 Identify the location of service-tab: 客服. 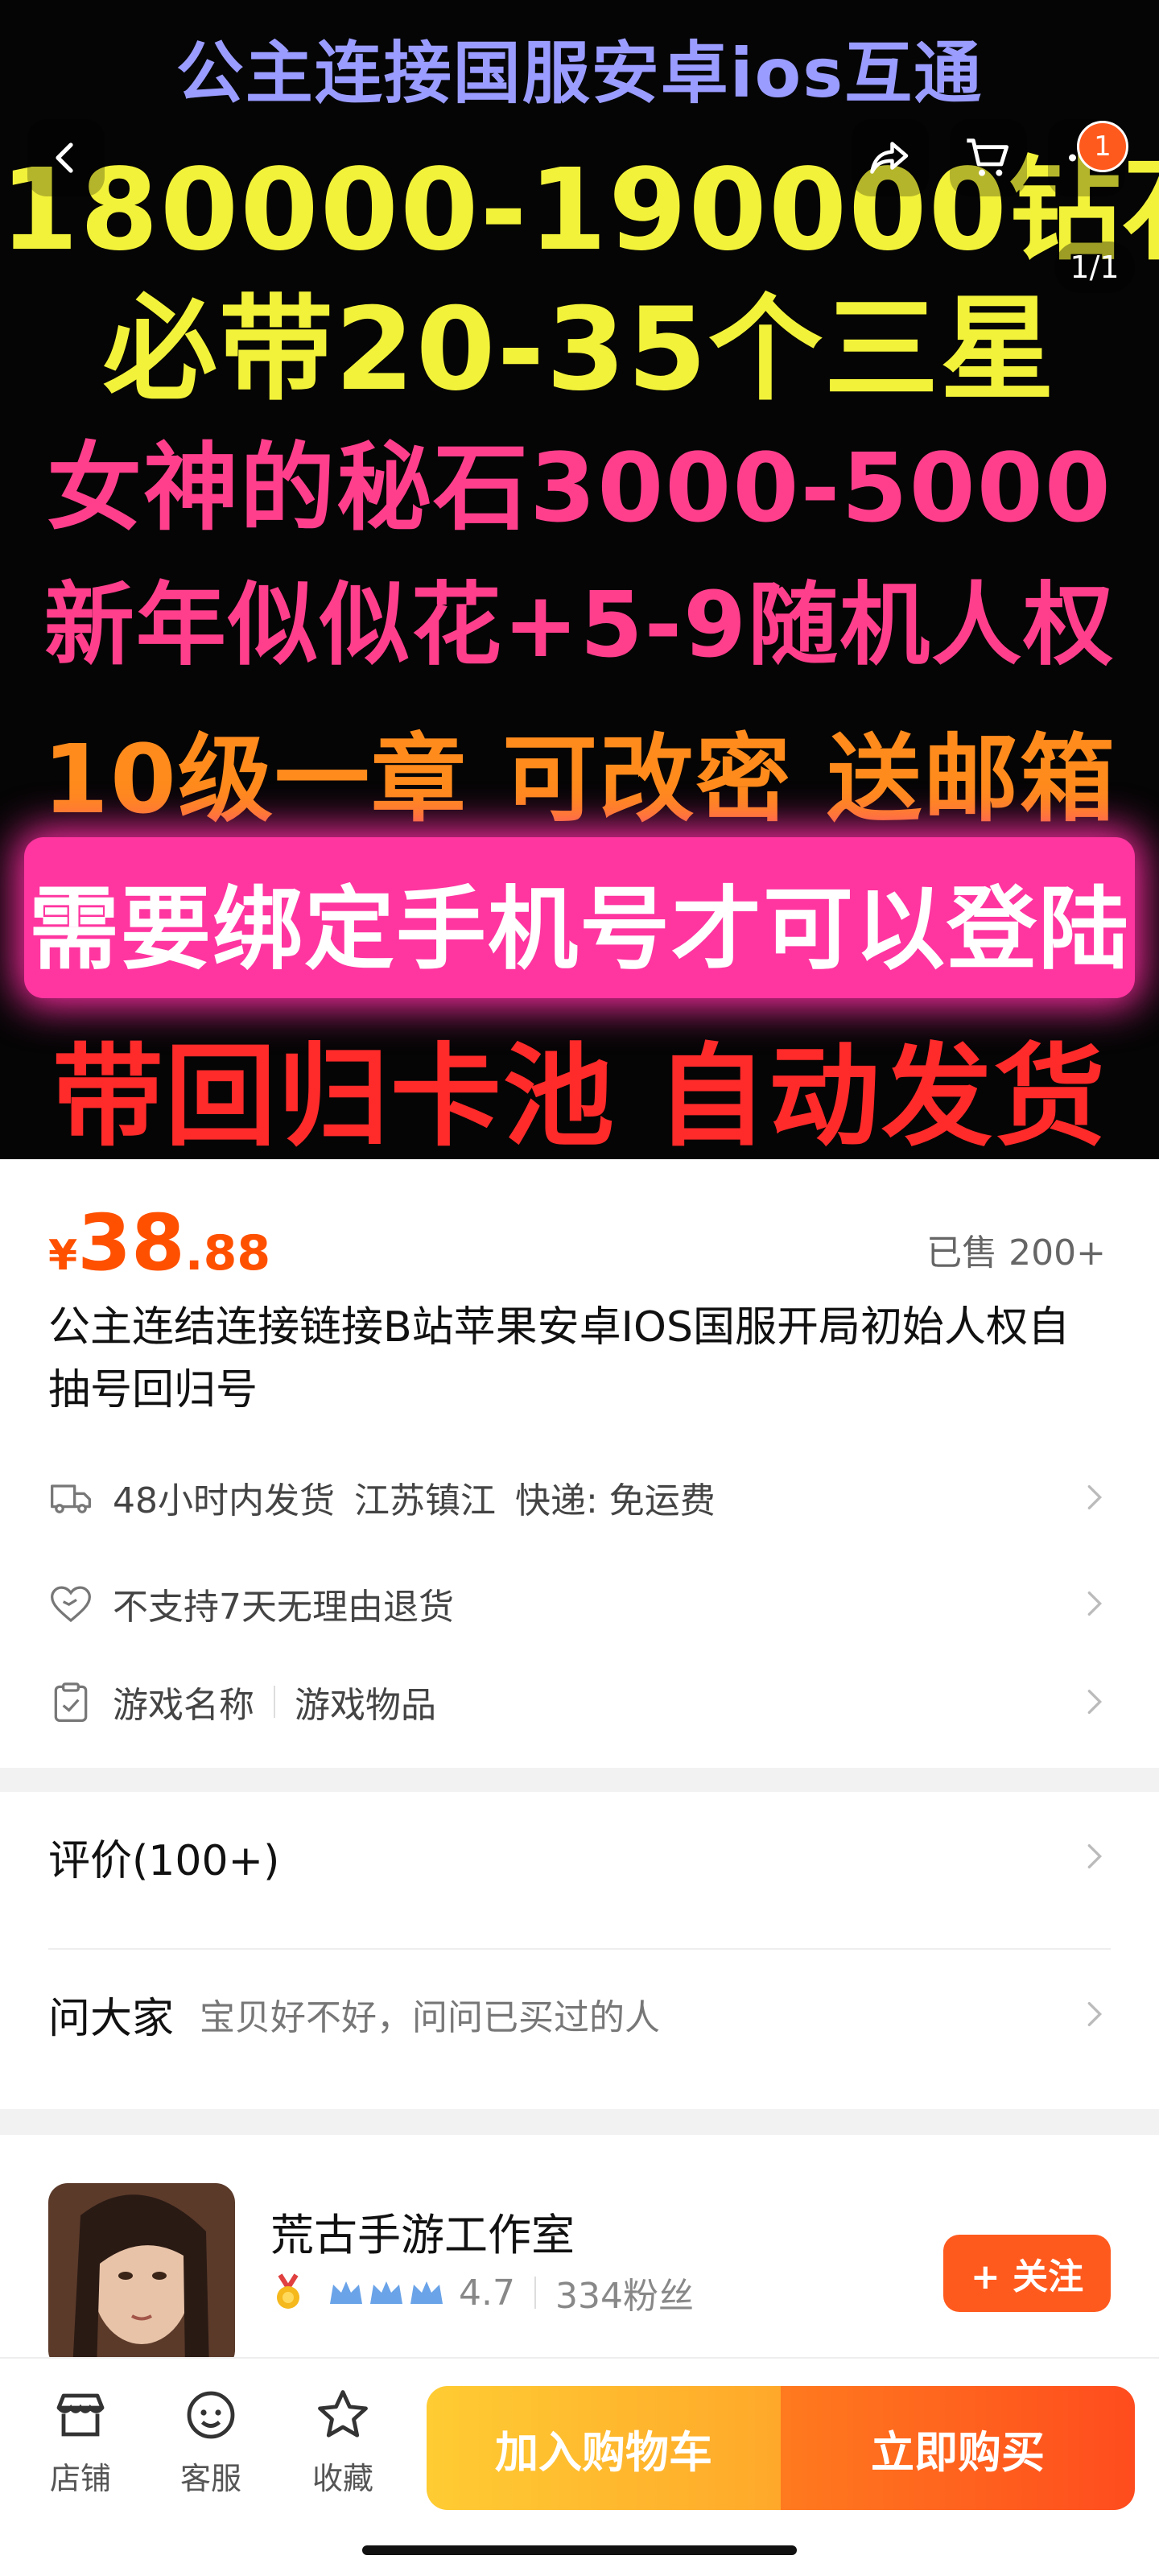
(211, 2442).